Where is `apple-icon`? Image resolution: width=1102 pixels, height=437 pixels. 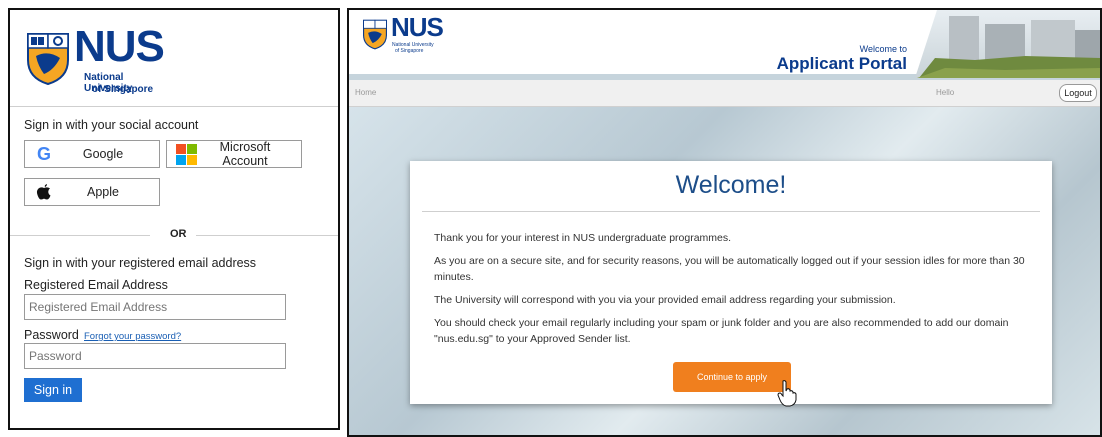 apple-icon is located at coordinates (44, 192).